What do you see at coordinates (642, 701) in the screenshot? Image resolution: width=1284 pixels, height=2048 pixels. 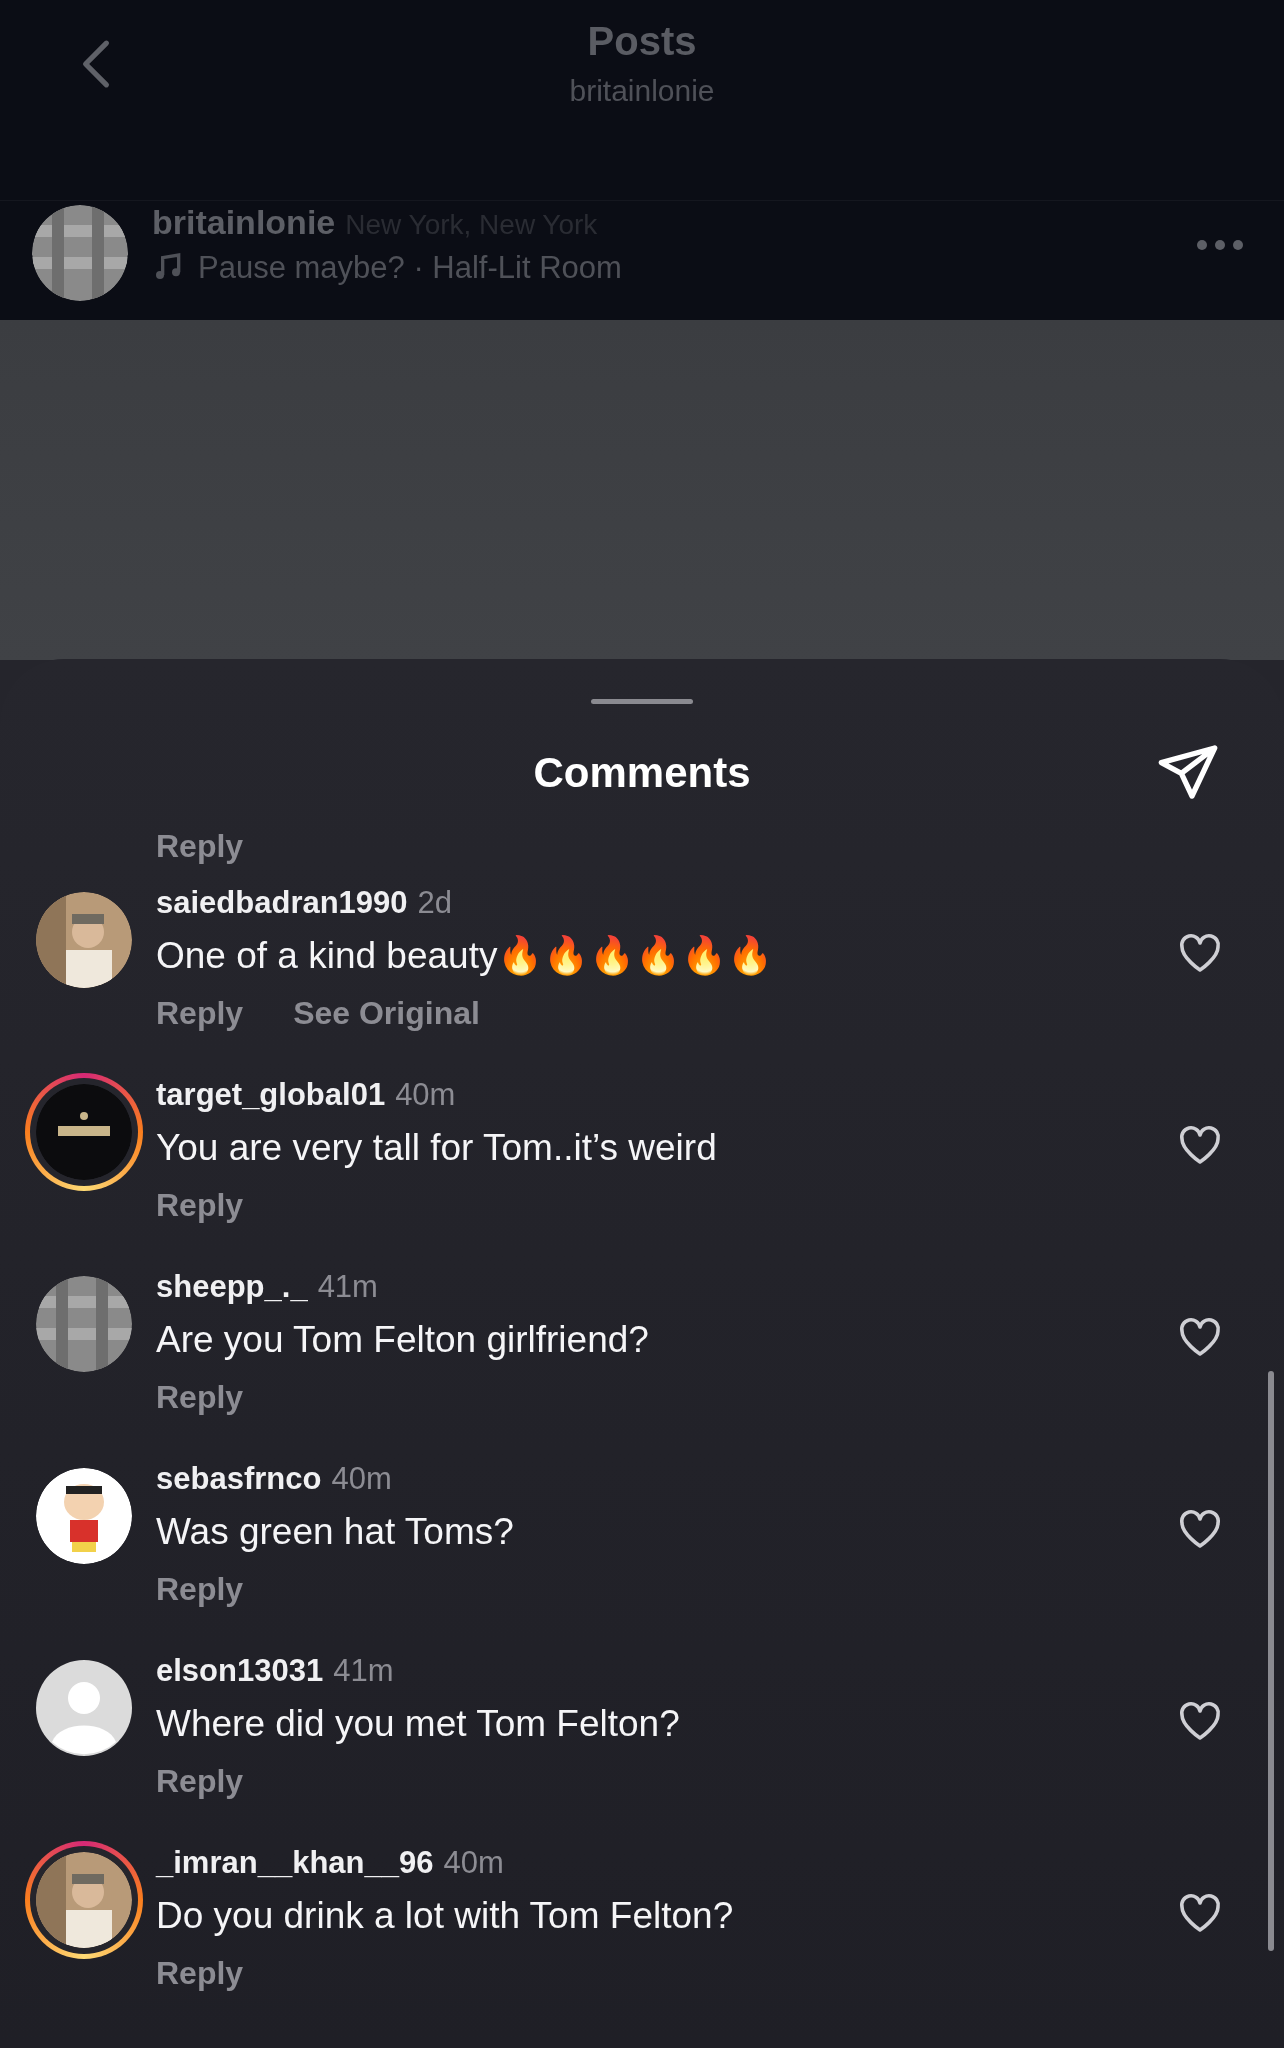 I see `drag-handle` at bounding box center [642, 701].